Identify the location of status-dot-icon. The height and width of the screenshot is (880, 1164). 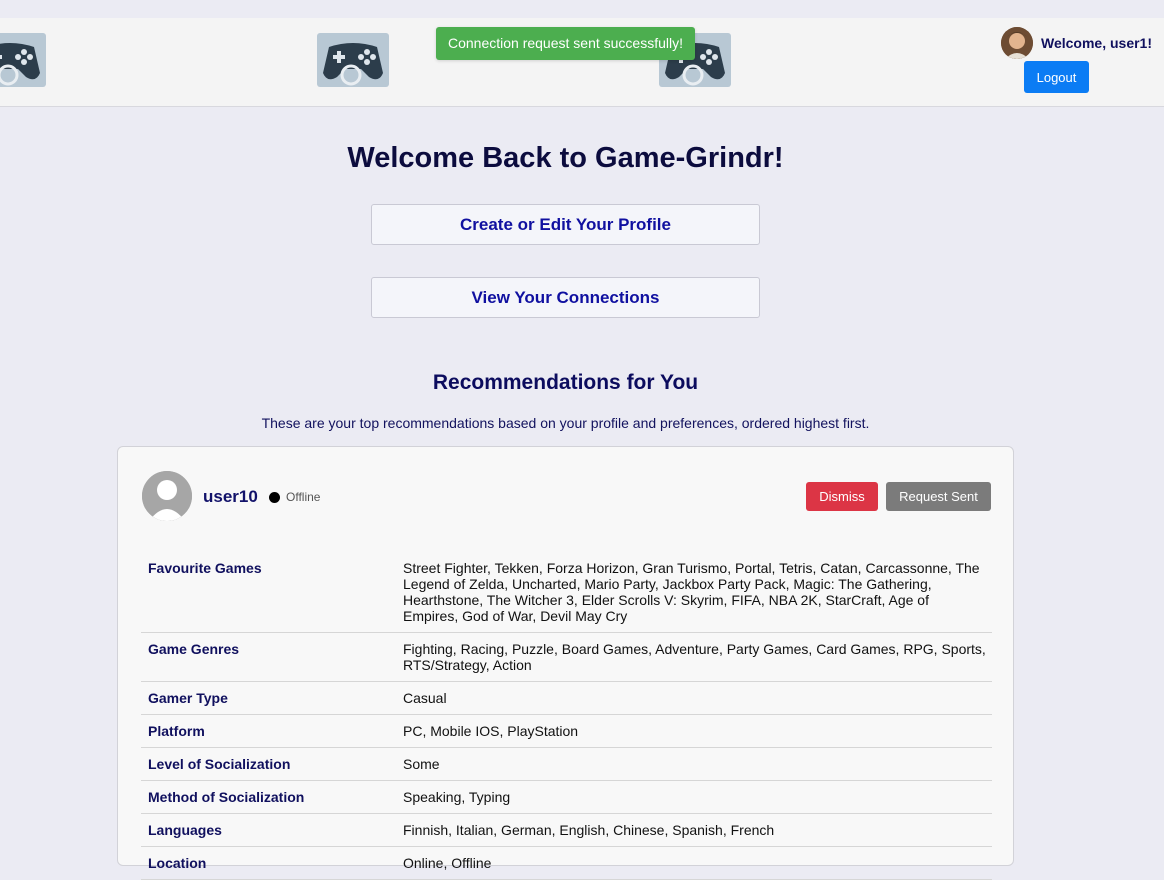
(274, 497).